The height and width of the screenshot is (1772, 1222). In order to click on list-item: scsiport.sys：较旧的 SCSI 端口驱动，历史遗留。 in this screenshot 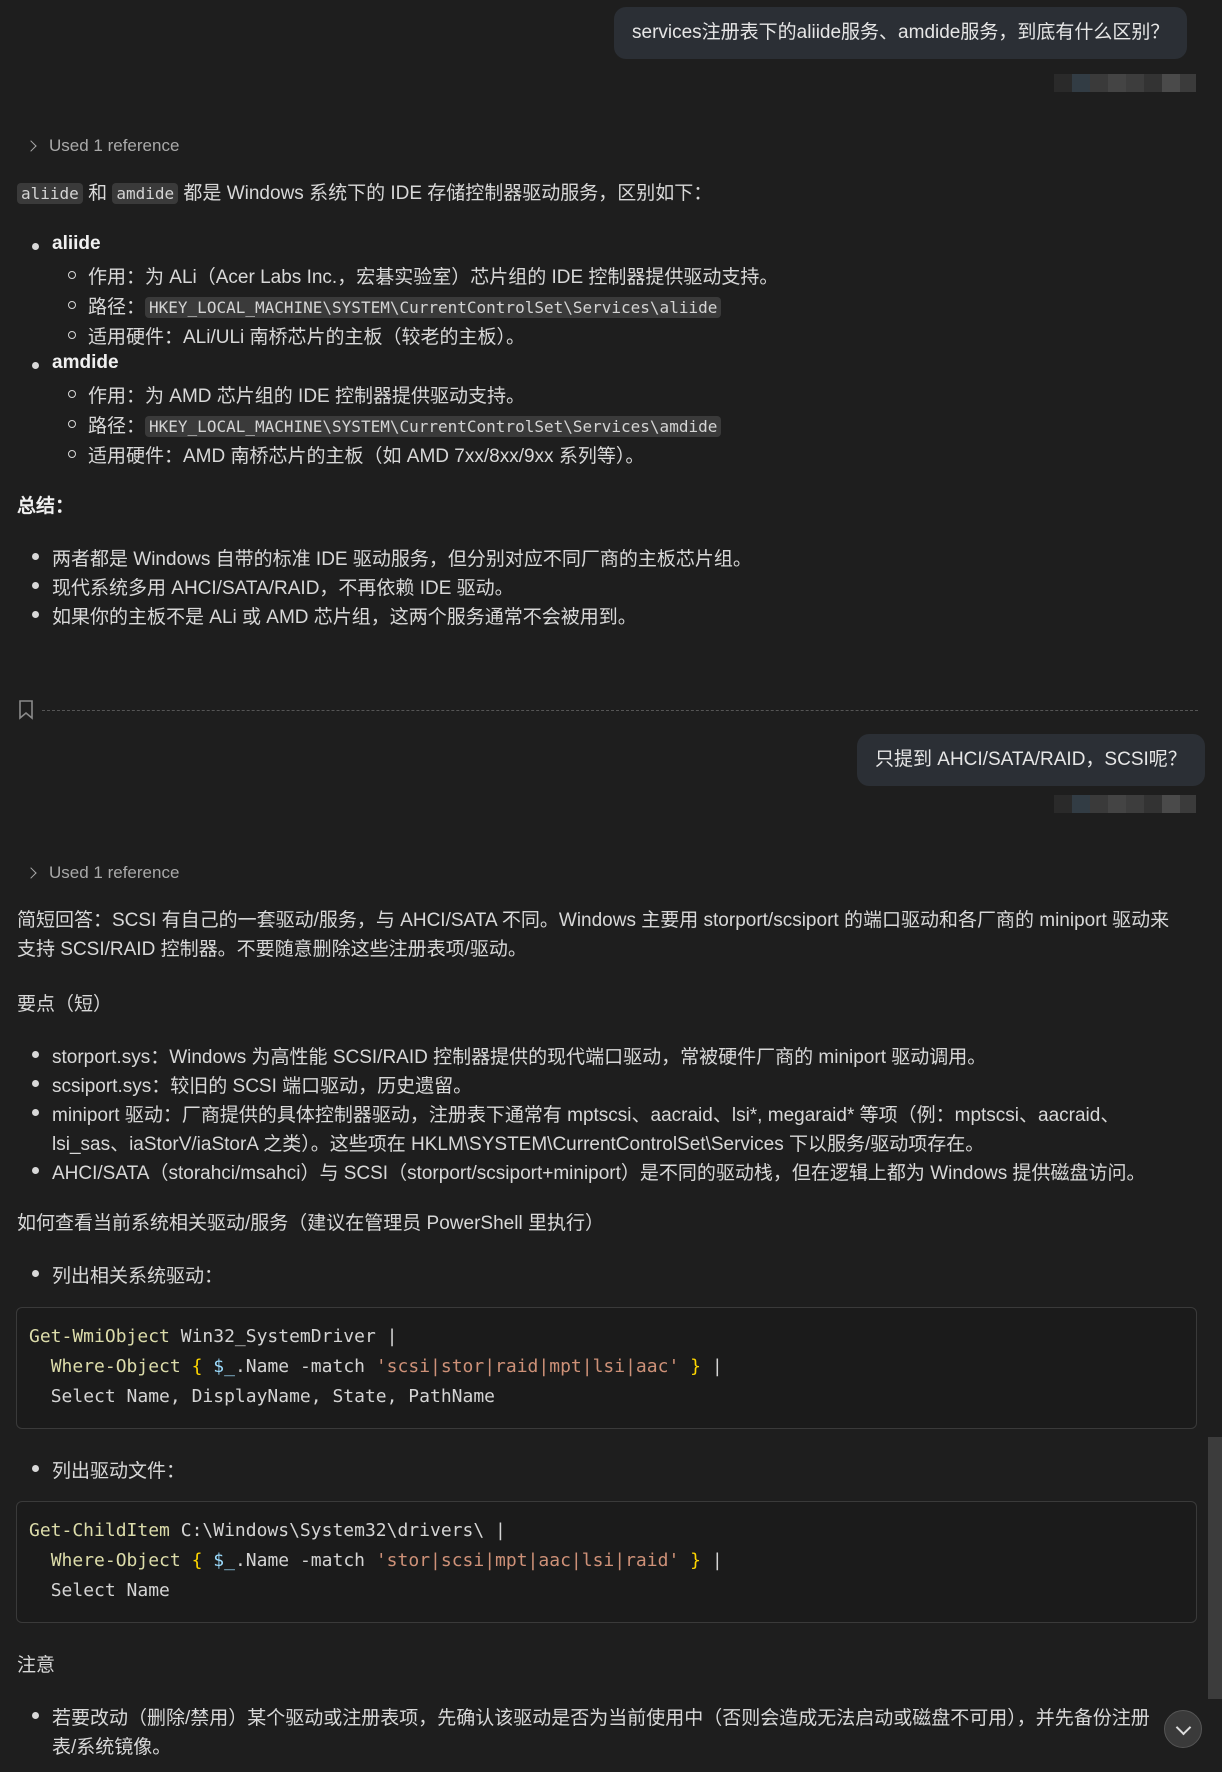, I will do `click(262, 1086)`.